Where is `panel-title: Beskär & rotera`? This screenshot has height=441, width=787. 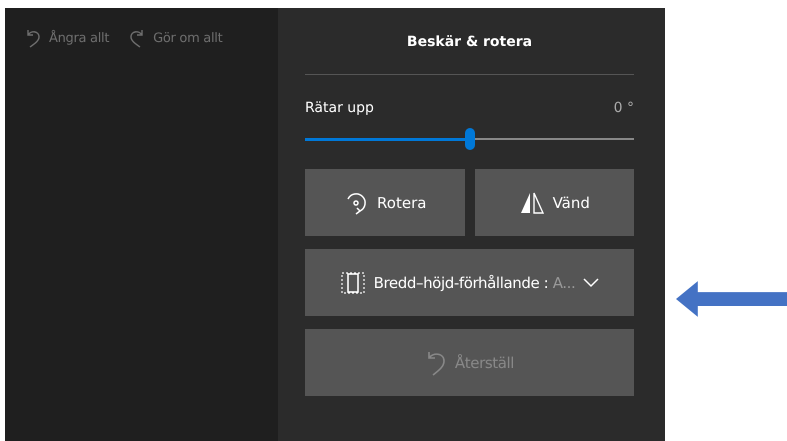
panel-title: Beskär & rotera is located at coordinates (470, 43).